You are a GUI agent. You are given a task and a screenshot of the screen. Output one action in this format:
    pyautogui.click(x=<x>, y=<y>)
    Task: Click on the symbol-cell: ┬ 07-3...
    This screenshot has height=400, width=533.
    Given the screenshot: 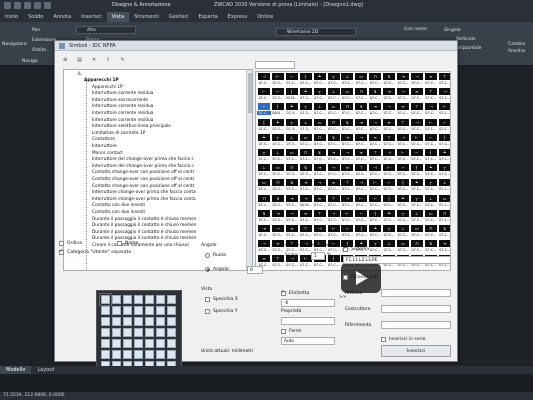 What is the action you would take?
    pyautogui.click(x=306, y=110)
    